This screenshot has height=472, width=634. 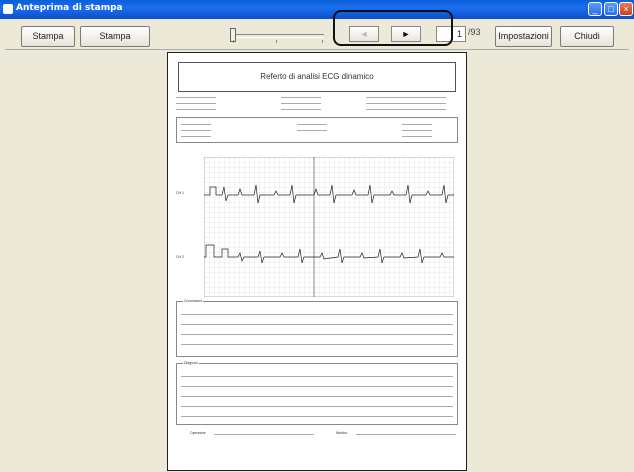 I want to click on vertical-scrollbar, so click(x=631, y=260).